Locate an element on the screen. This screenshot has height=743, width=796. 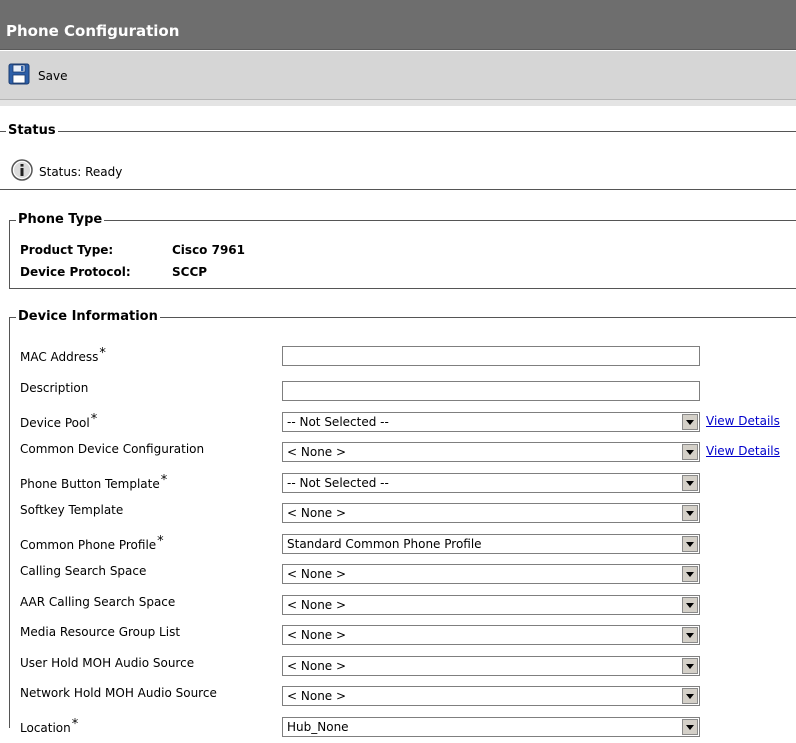
mac-address-label: MAC Address* is located at coordinates (63, 355).